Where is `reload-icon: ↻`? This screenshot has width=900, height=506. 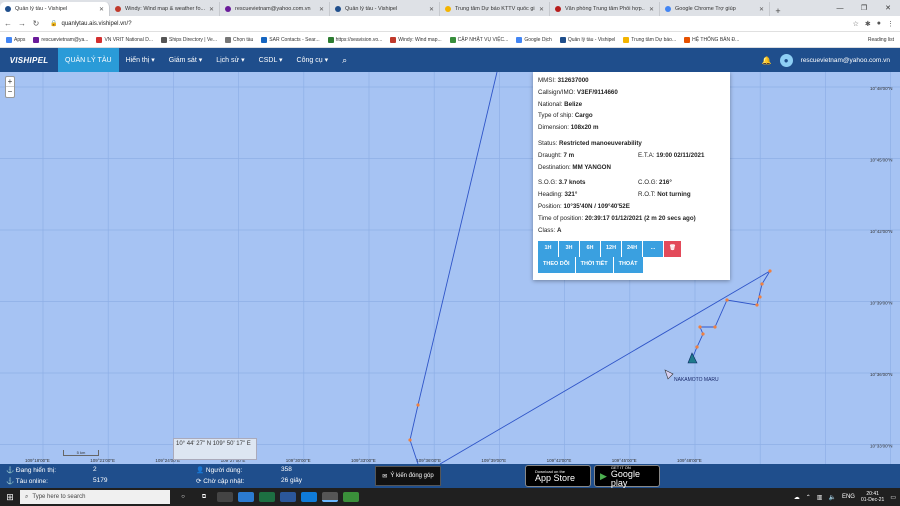
reload-icon: ↻ is located at coordinates (36, 23).